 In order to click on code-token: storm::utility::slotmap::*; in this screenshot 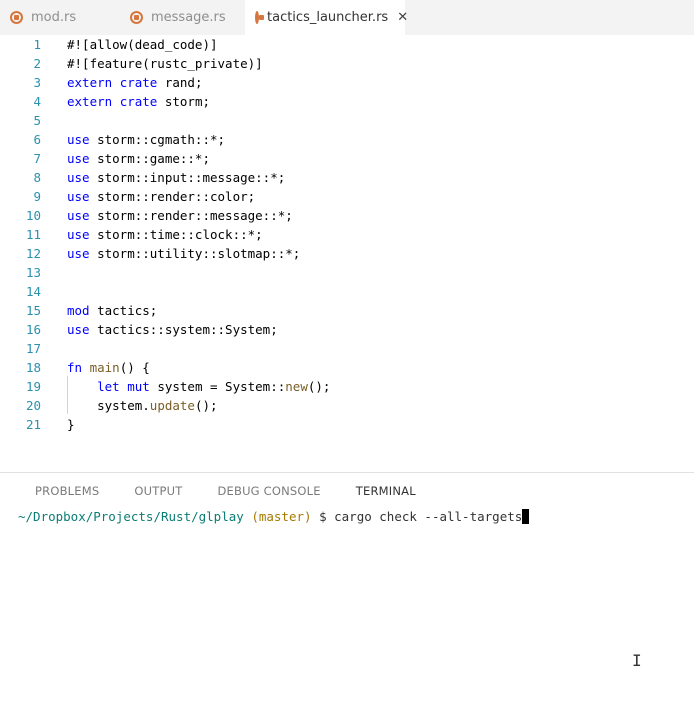, I will do `click(195, 253)`.